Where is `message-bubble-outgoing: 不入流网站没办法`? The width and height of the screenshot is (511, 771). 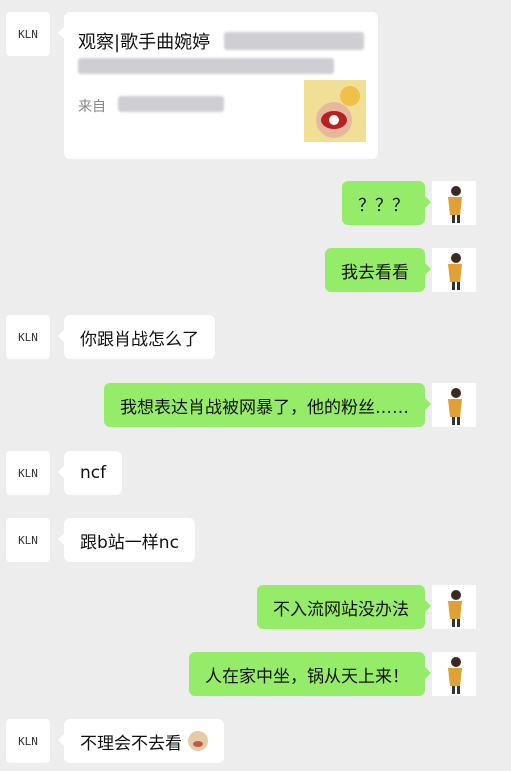 message-bubble-outgoing: 不入流网站没办法 is located at coordinates (344, 607).